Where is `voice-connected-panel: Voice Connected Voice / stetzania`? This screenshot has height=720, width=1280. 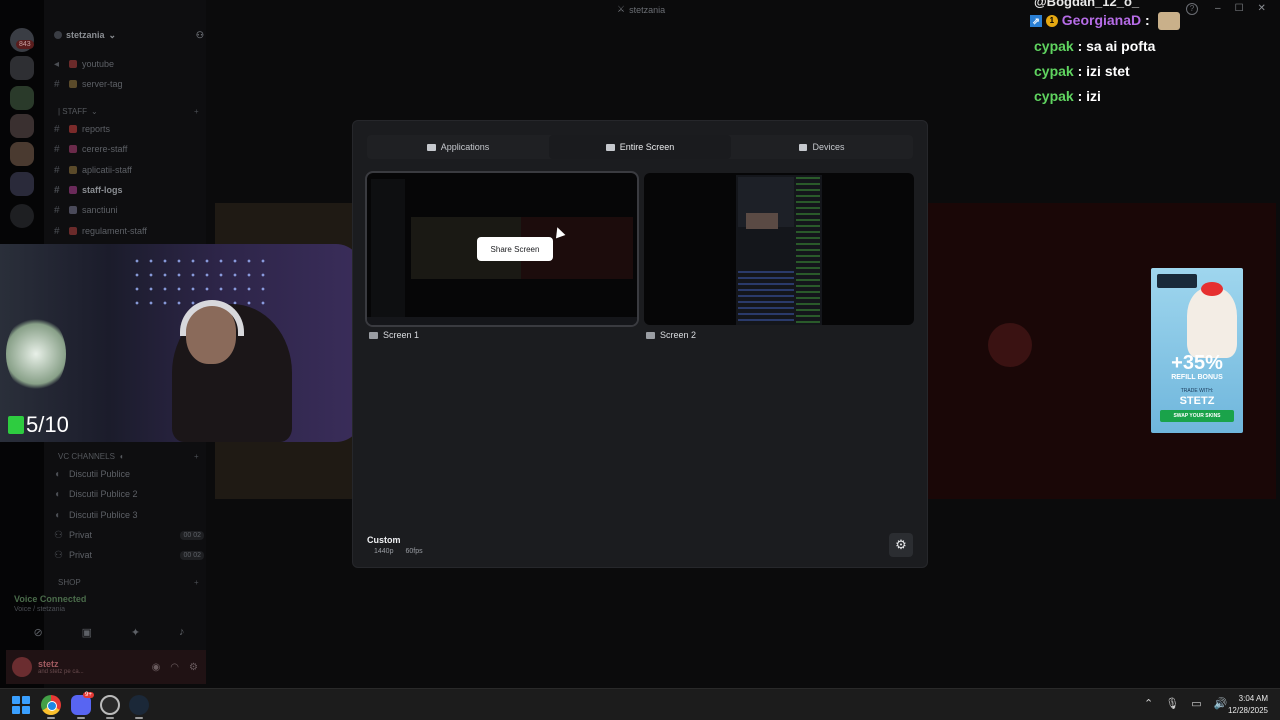
voice-connected-panel: Voice Connected Voice / stetzania is located at coordinates (109, 608).